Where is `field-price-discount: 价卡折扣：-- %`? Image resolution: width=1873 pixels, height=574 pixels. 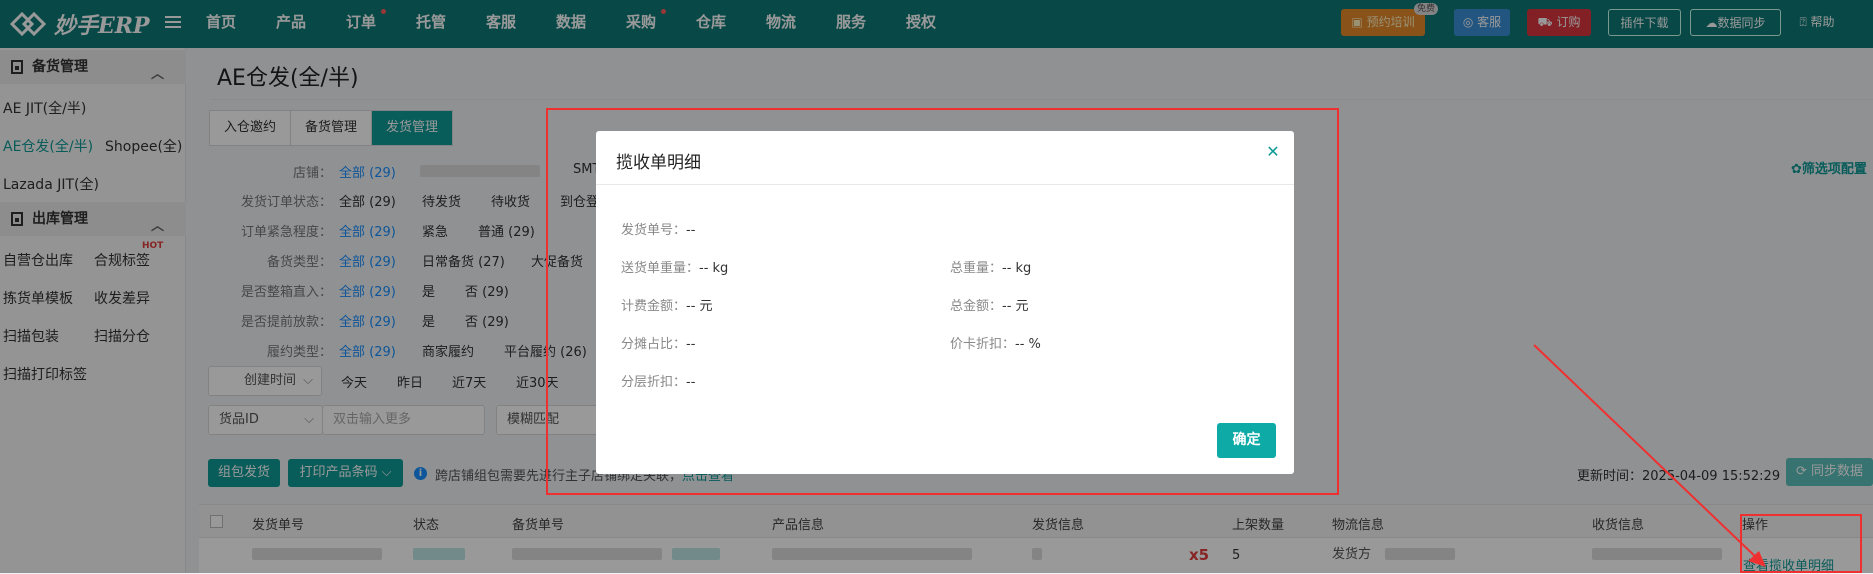
field-price-discount: 价卡折扣：-- % is located at coordinates (995, 342).